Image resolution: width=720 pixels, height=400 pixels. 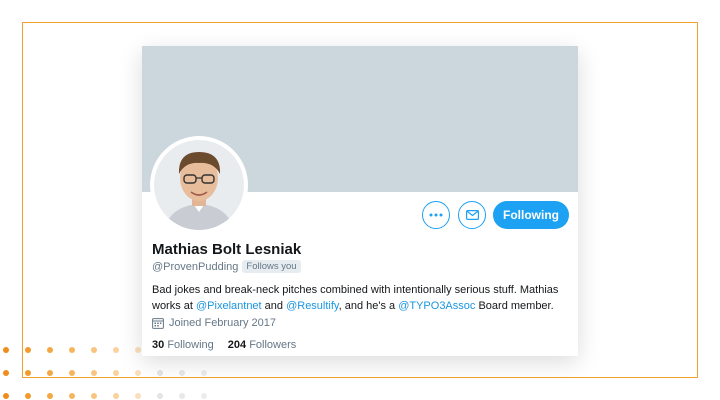 I want to click on mention-link: @Pixelantnet, so click(x=229, y=306).